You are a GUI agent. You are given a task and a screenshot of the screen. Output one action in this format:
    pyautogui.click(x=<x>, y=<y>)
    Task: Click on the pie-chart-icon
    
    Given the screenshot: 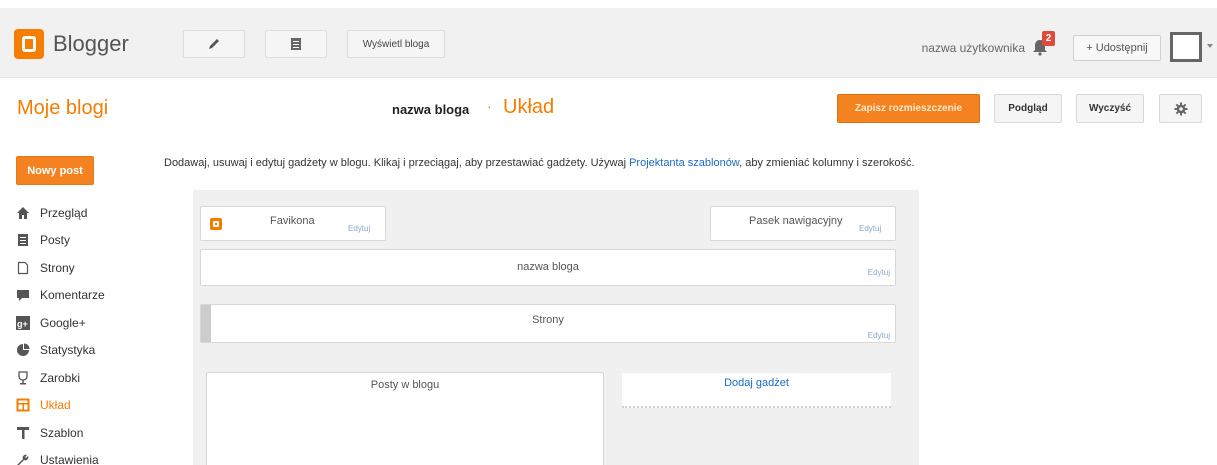 What is the action you would take?
    pyautogui.click(x=23, y=350)
    